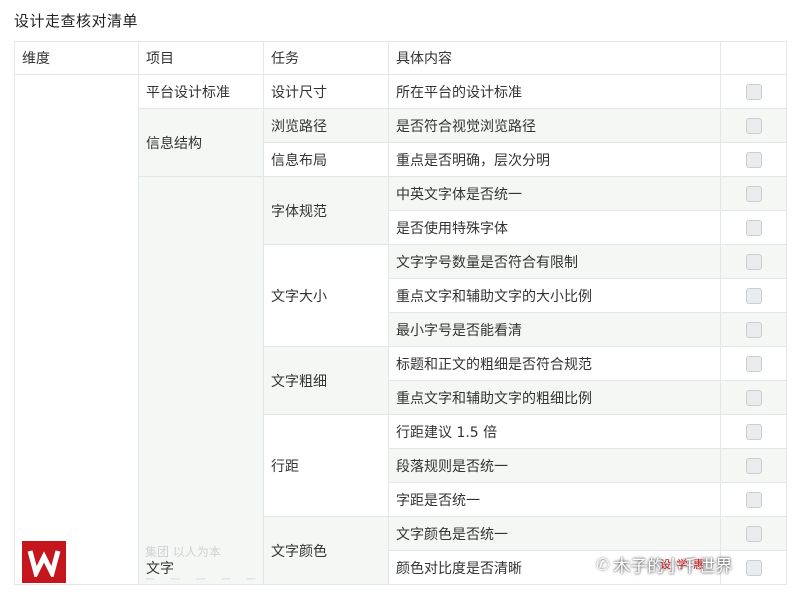 The width and height of the screenshot is (800, 611). Describe the element at coordinates (326, 58) in the screenshot. I see `column-header-task: 任务` at that location.